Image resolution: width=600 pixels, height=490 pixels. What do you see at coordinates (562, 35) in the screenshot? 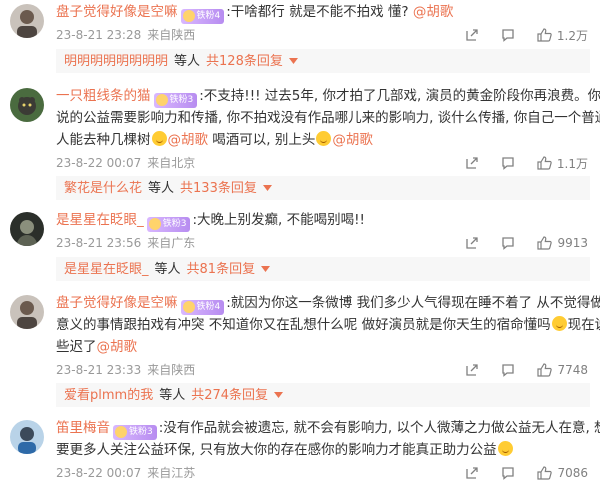
I see `like-button: 1.2万` at bounding box center [562, 35].